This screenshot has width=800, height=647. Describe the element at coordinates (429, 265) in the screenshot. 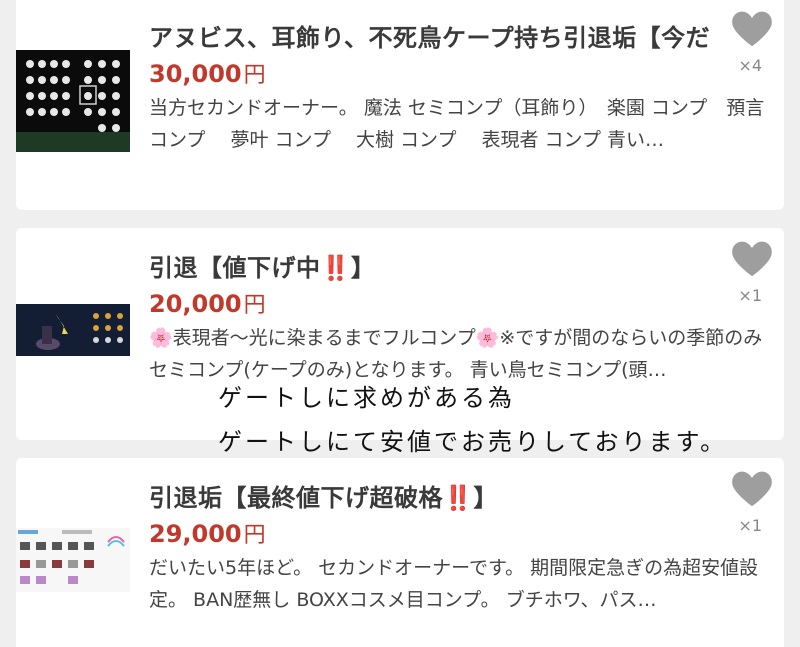

I see `listing-title: 引退【値下げ中‼️】` at that location.